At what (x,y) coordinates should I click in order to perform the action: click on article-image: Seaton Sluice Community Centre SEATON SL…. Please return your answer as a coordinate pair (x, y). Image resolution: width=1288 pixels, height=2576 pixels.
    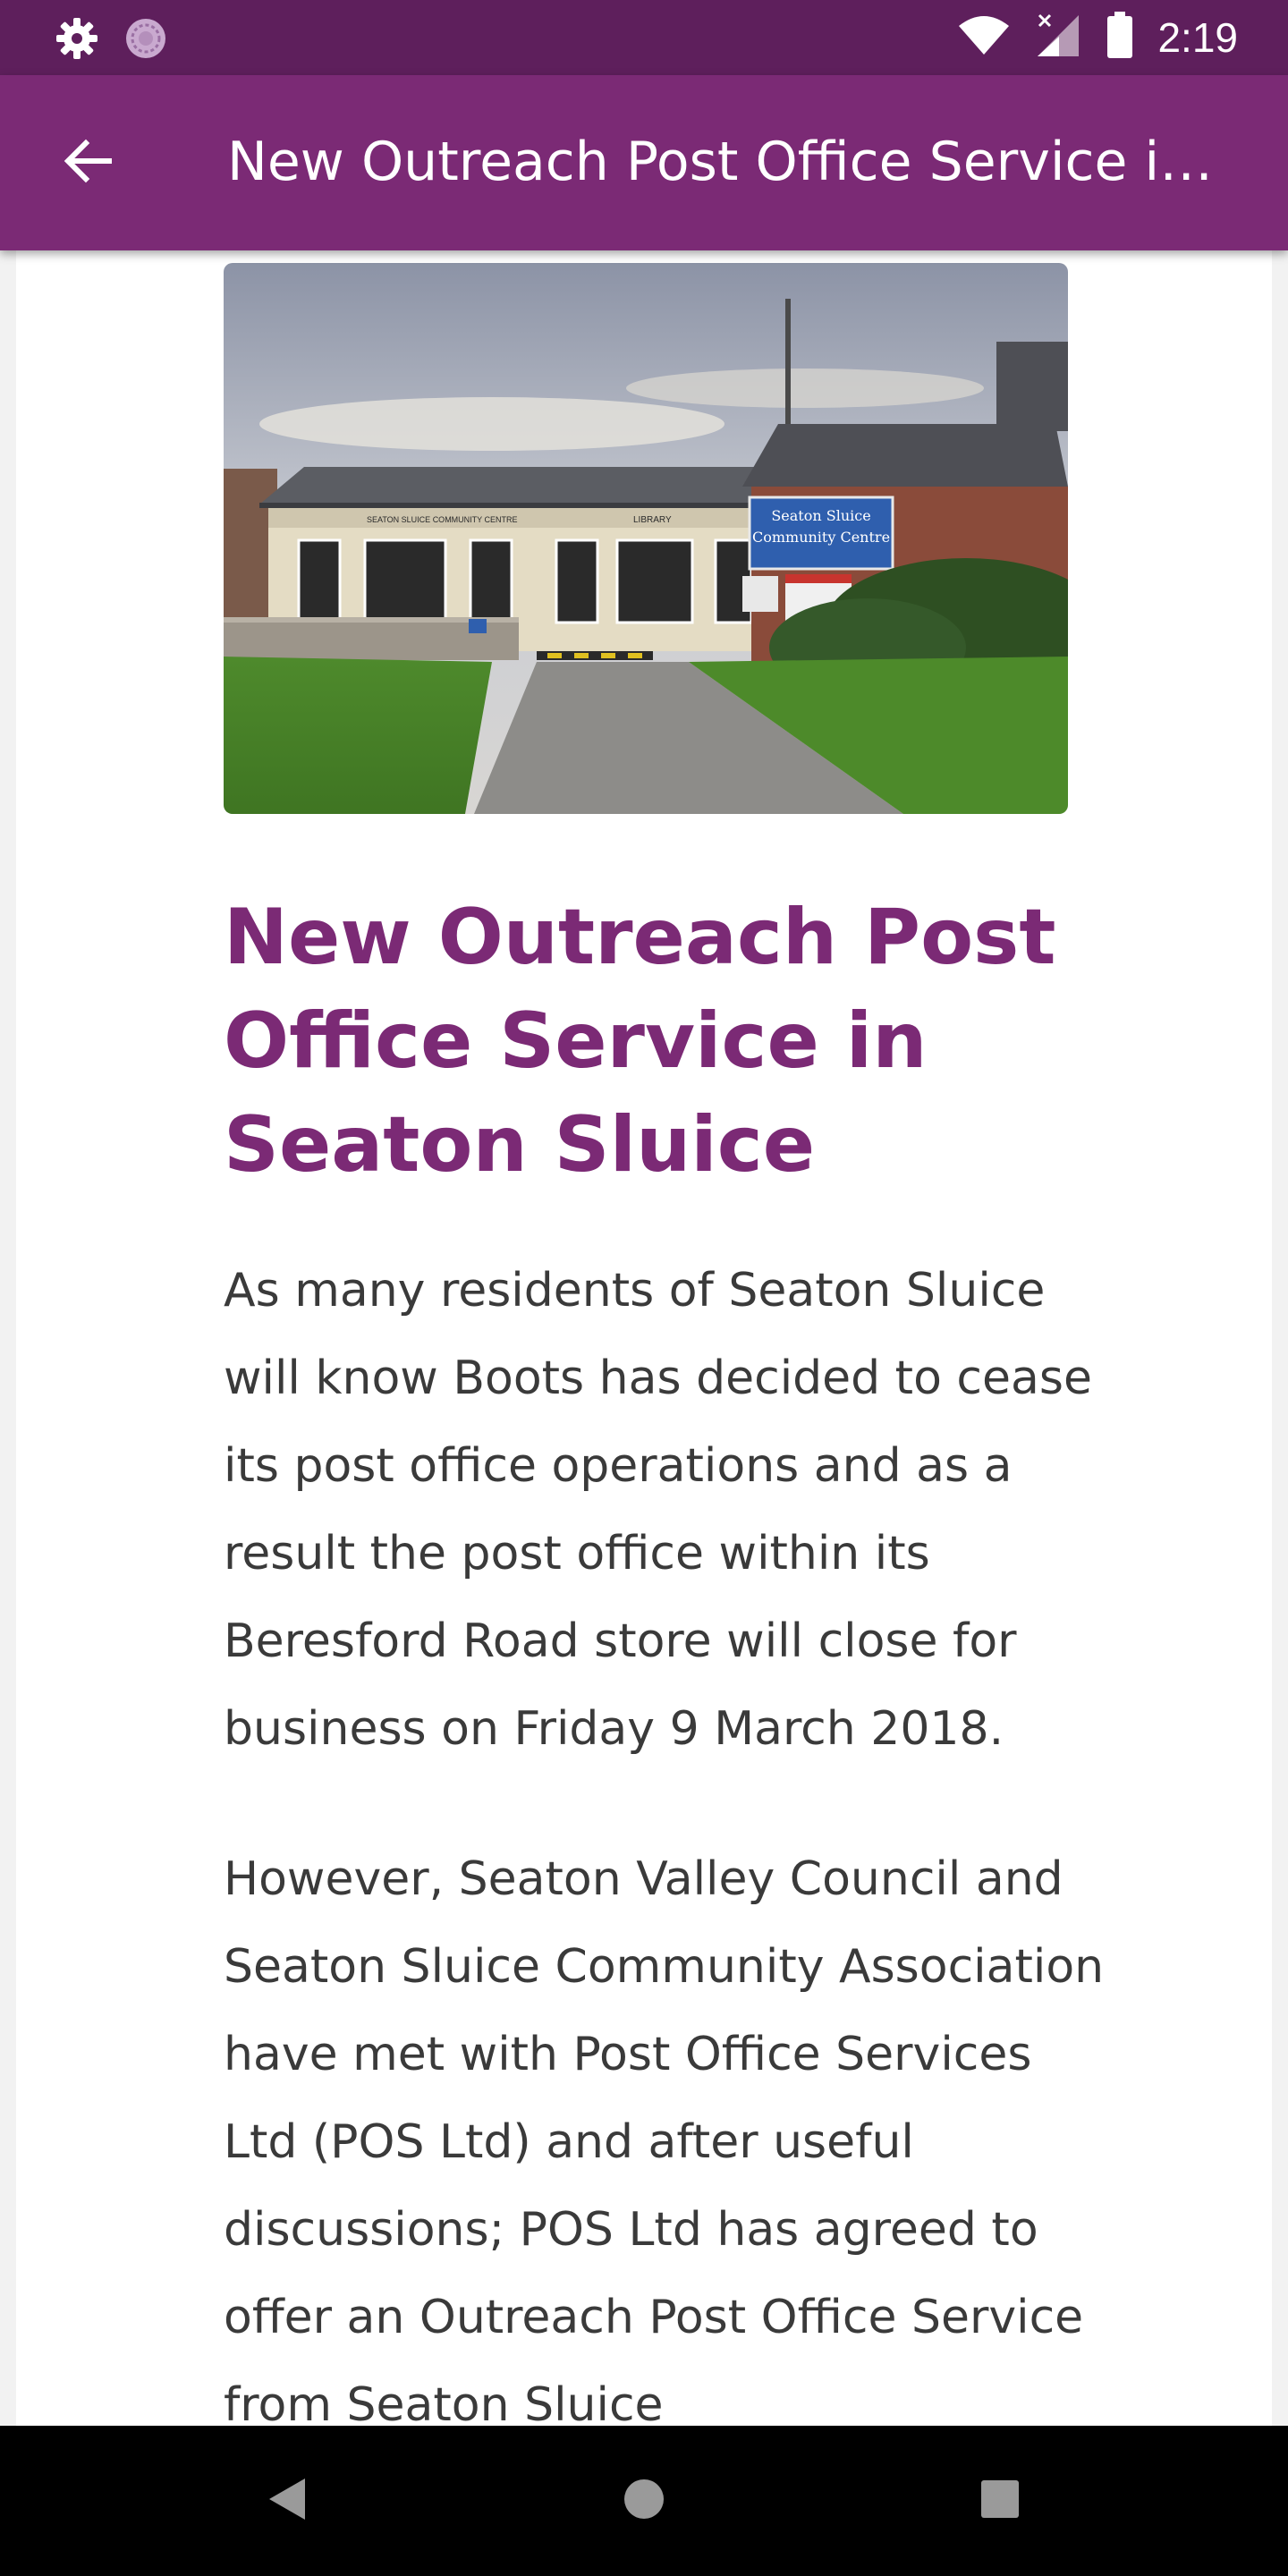
    Looking at the image, I should click on (646, 538).